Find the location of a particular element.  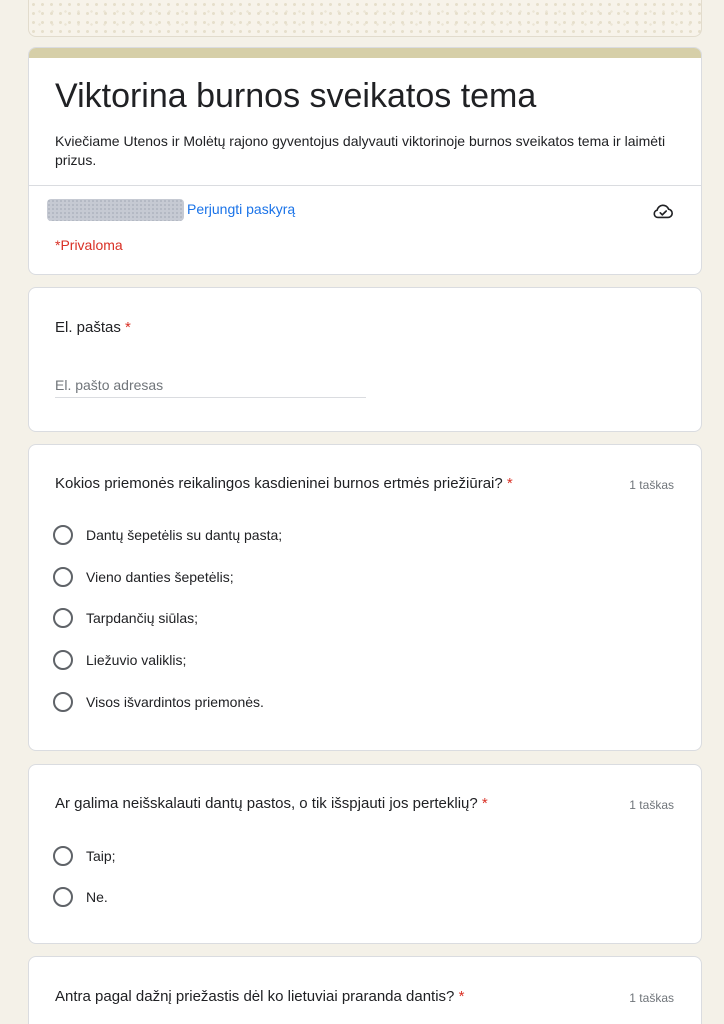

email-label: El. paštas * is located at coordinates (93, 328).